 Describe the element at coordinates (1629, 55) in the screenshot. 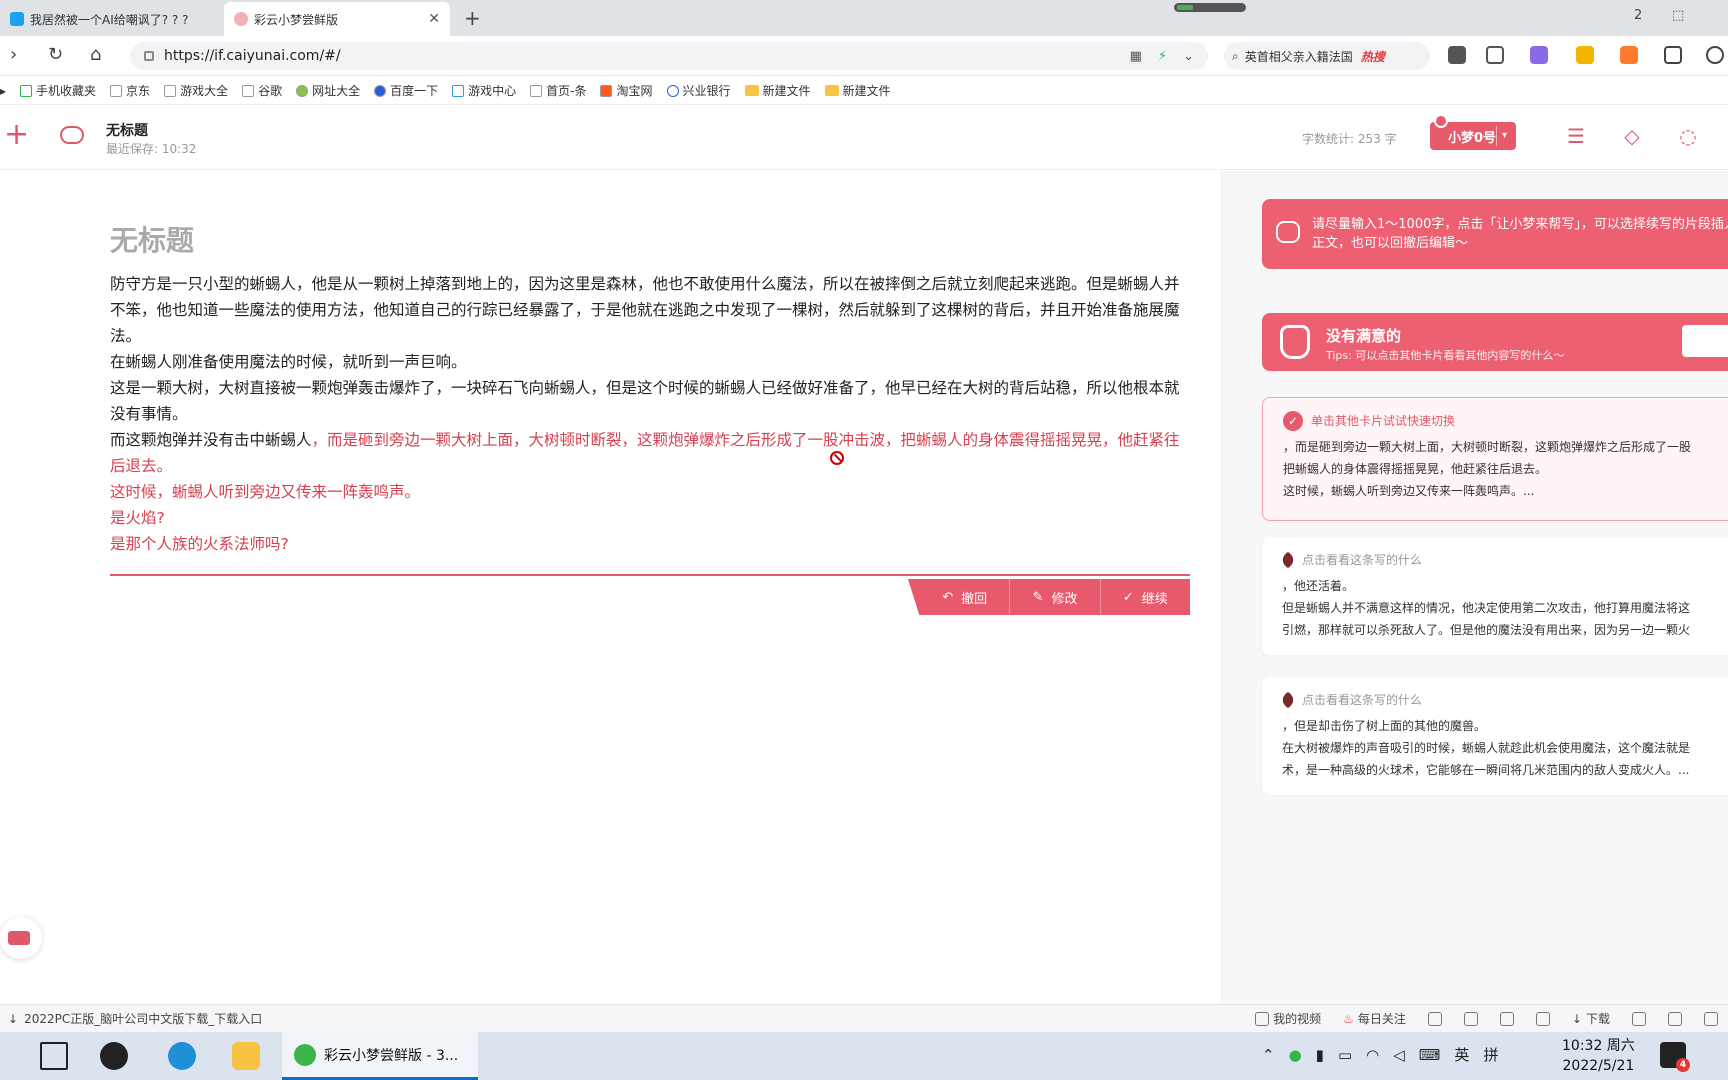

I see `game-icon` at that location.